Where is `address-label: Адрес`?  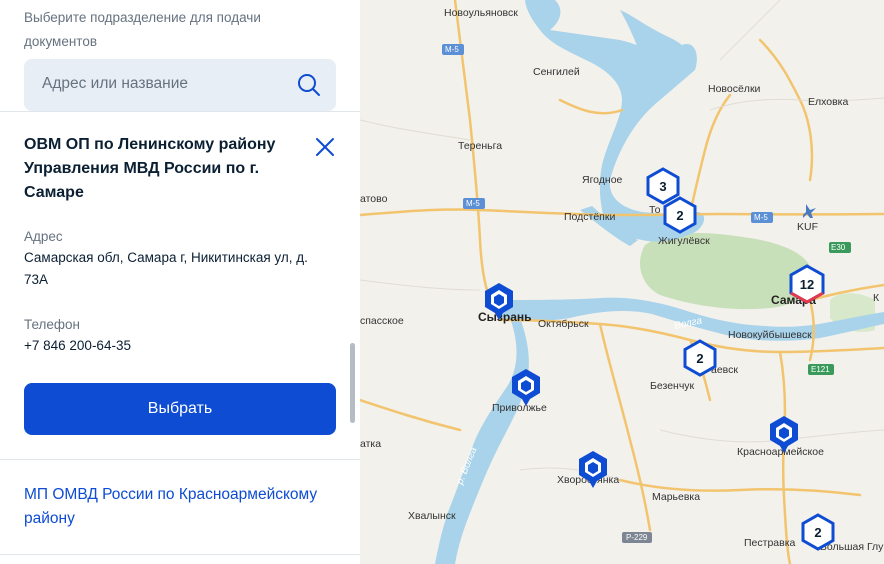
address-label: Адрес is located at coordinates (43, 236).